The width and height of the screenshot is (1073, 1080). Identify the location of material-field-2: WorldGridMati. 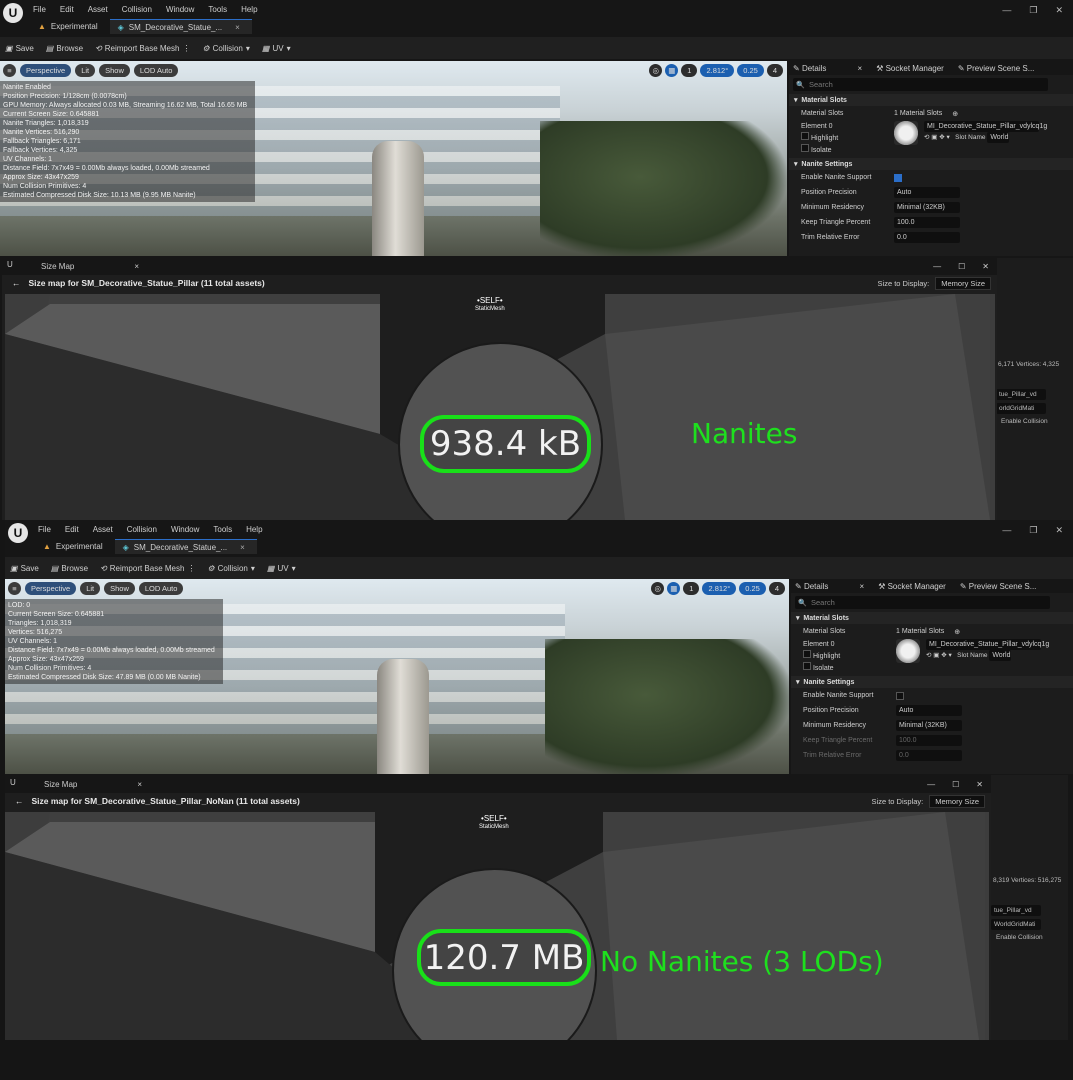
(1016, 924).